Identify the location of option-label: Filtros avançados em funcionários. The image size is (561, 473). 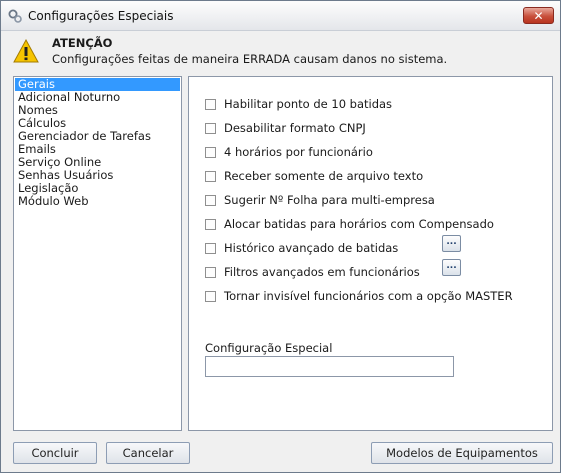
(322, 272).